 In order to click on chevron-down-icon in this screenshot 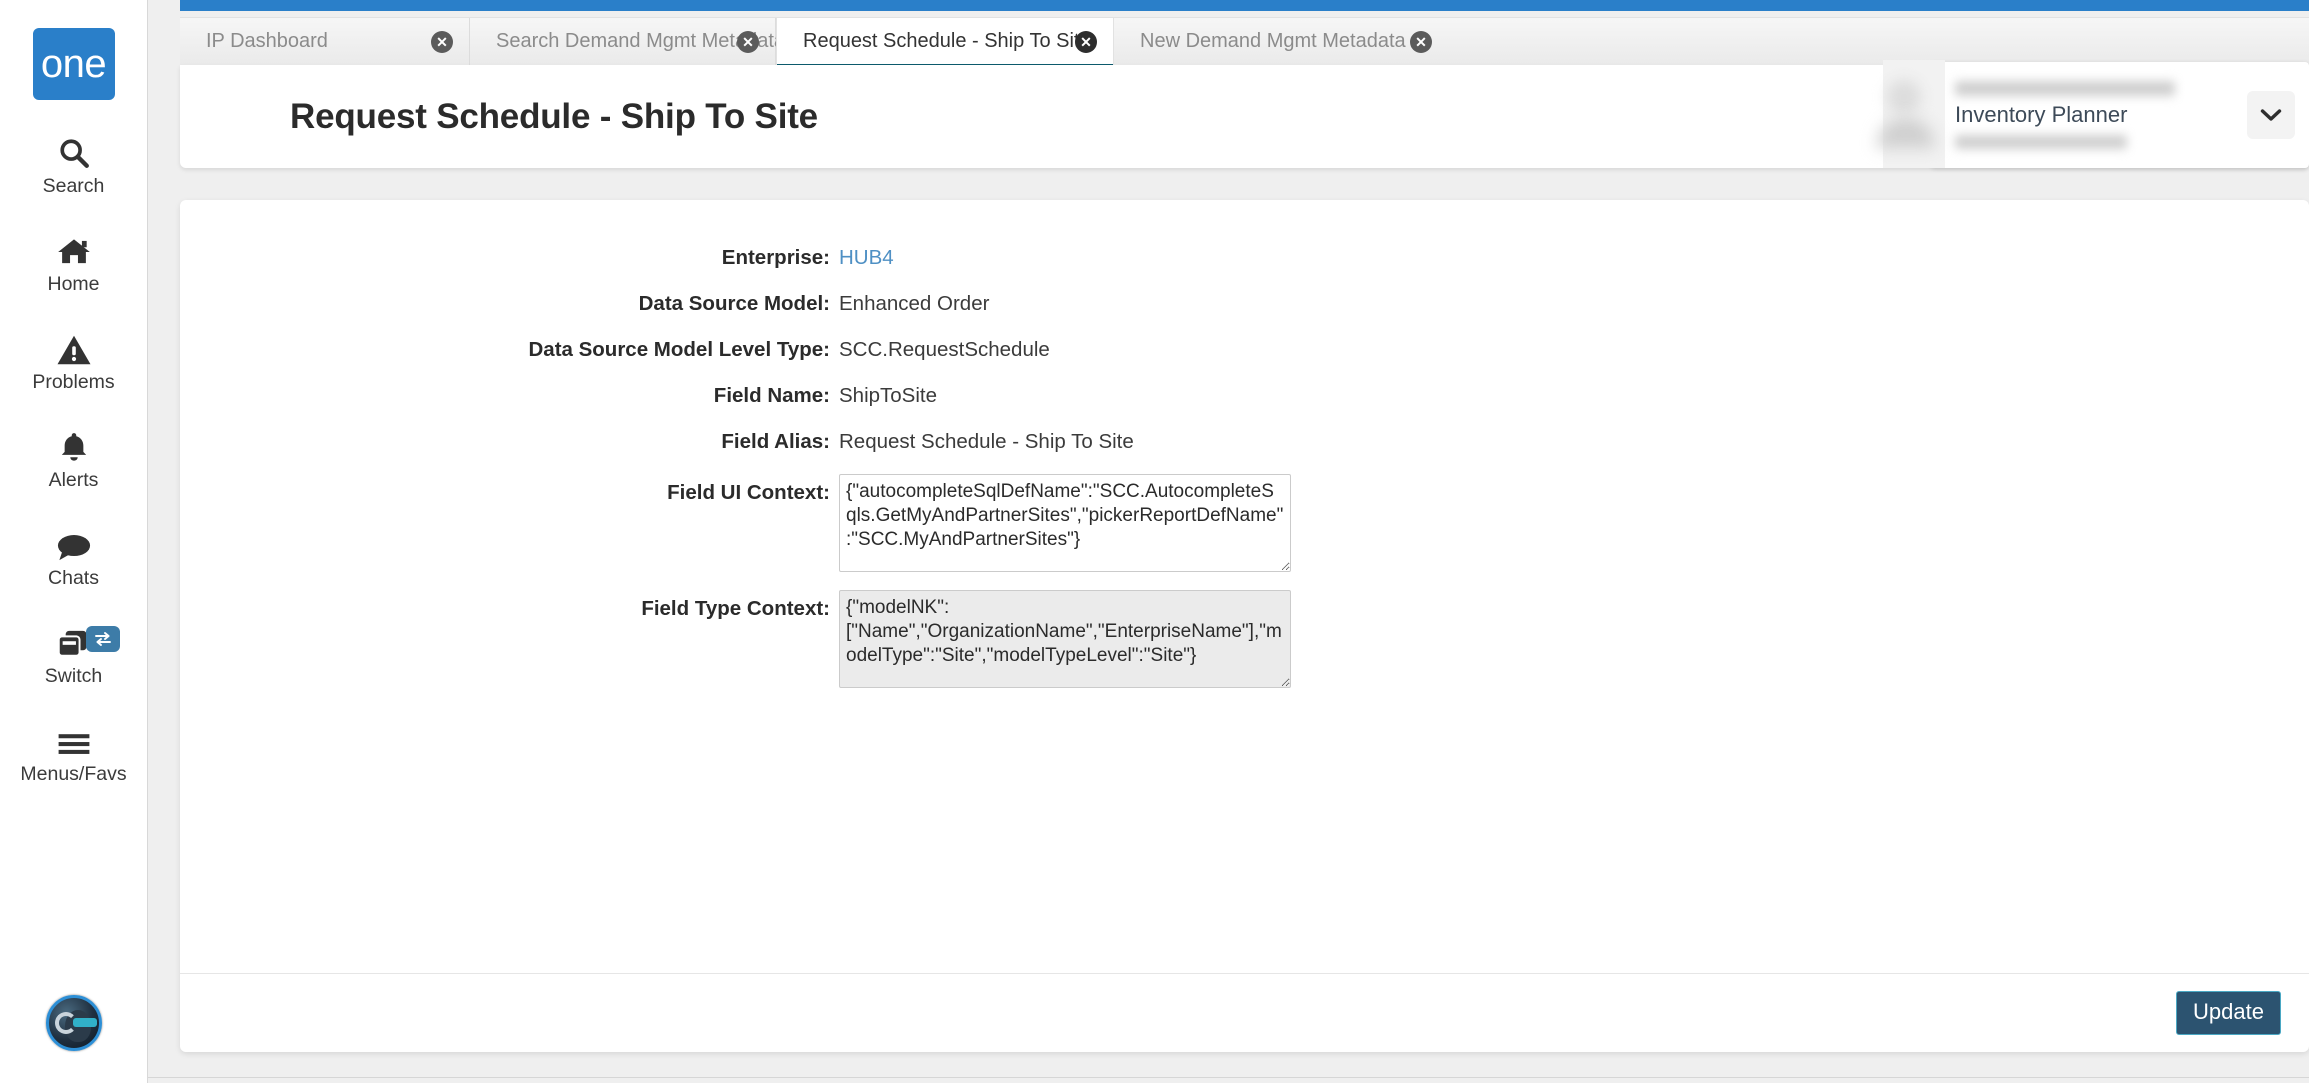, I will do `click(2271, 115)`.